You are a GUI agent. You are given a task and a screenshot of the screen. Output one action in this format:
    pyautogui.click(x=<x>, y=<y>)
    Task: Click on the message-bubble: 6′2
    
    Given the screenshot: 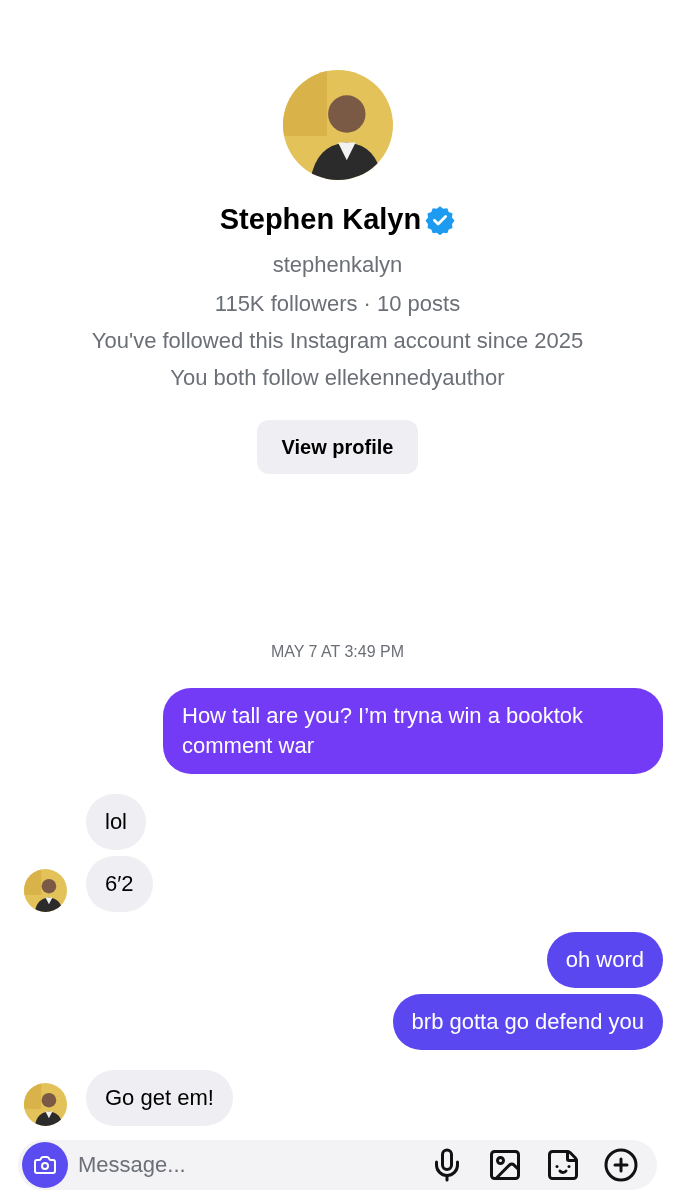 What is the action you would take?
    pyautogui.click(x=119, y=883)
    